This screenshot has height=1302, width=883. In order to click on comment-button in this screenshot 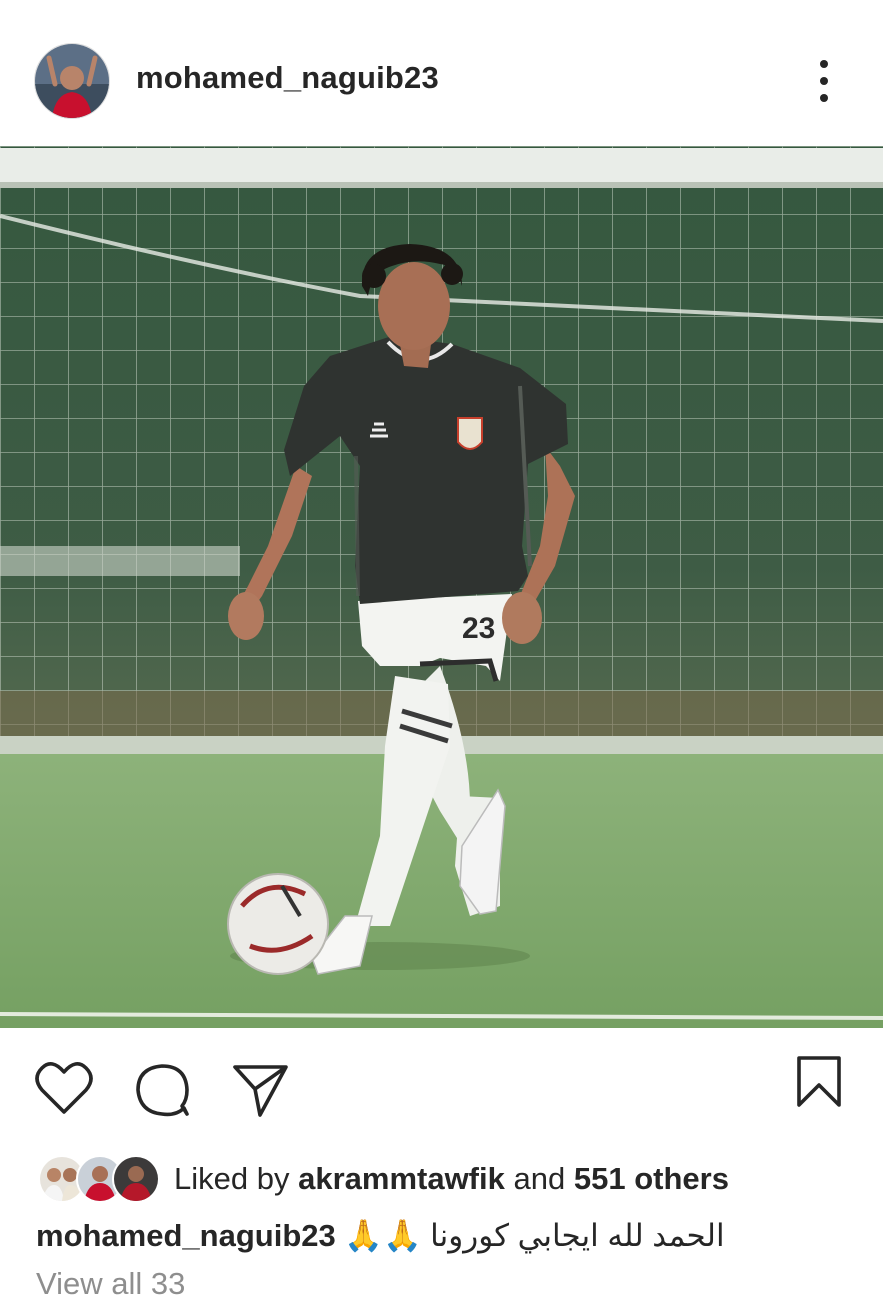, I will do `click(163, 1092)`.